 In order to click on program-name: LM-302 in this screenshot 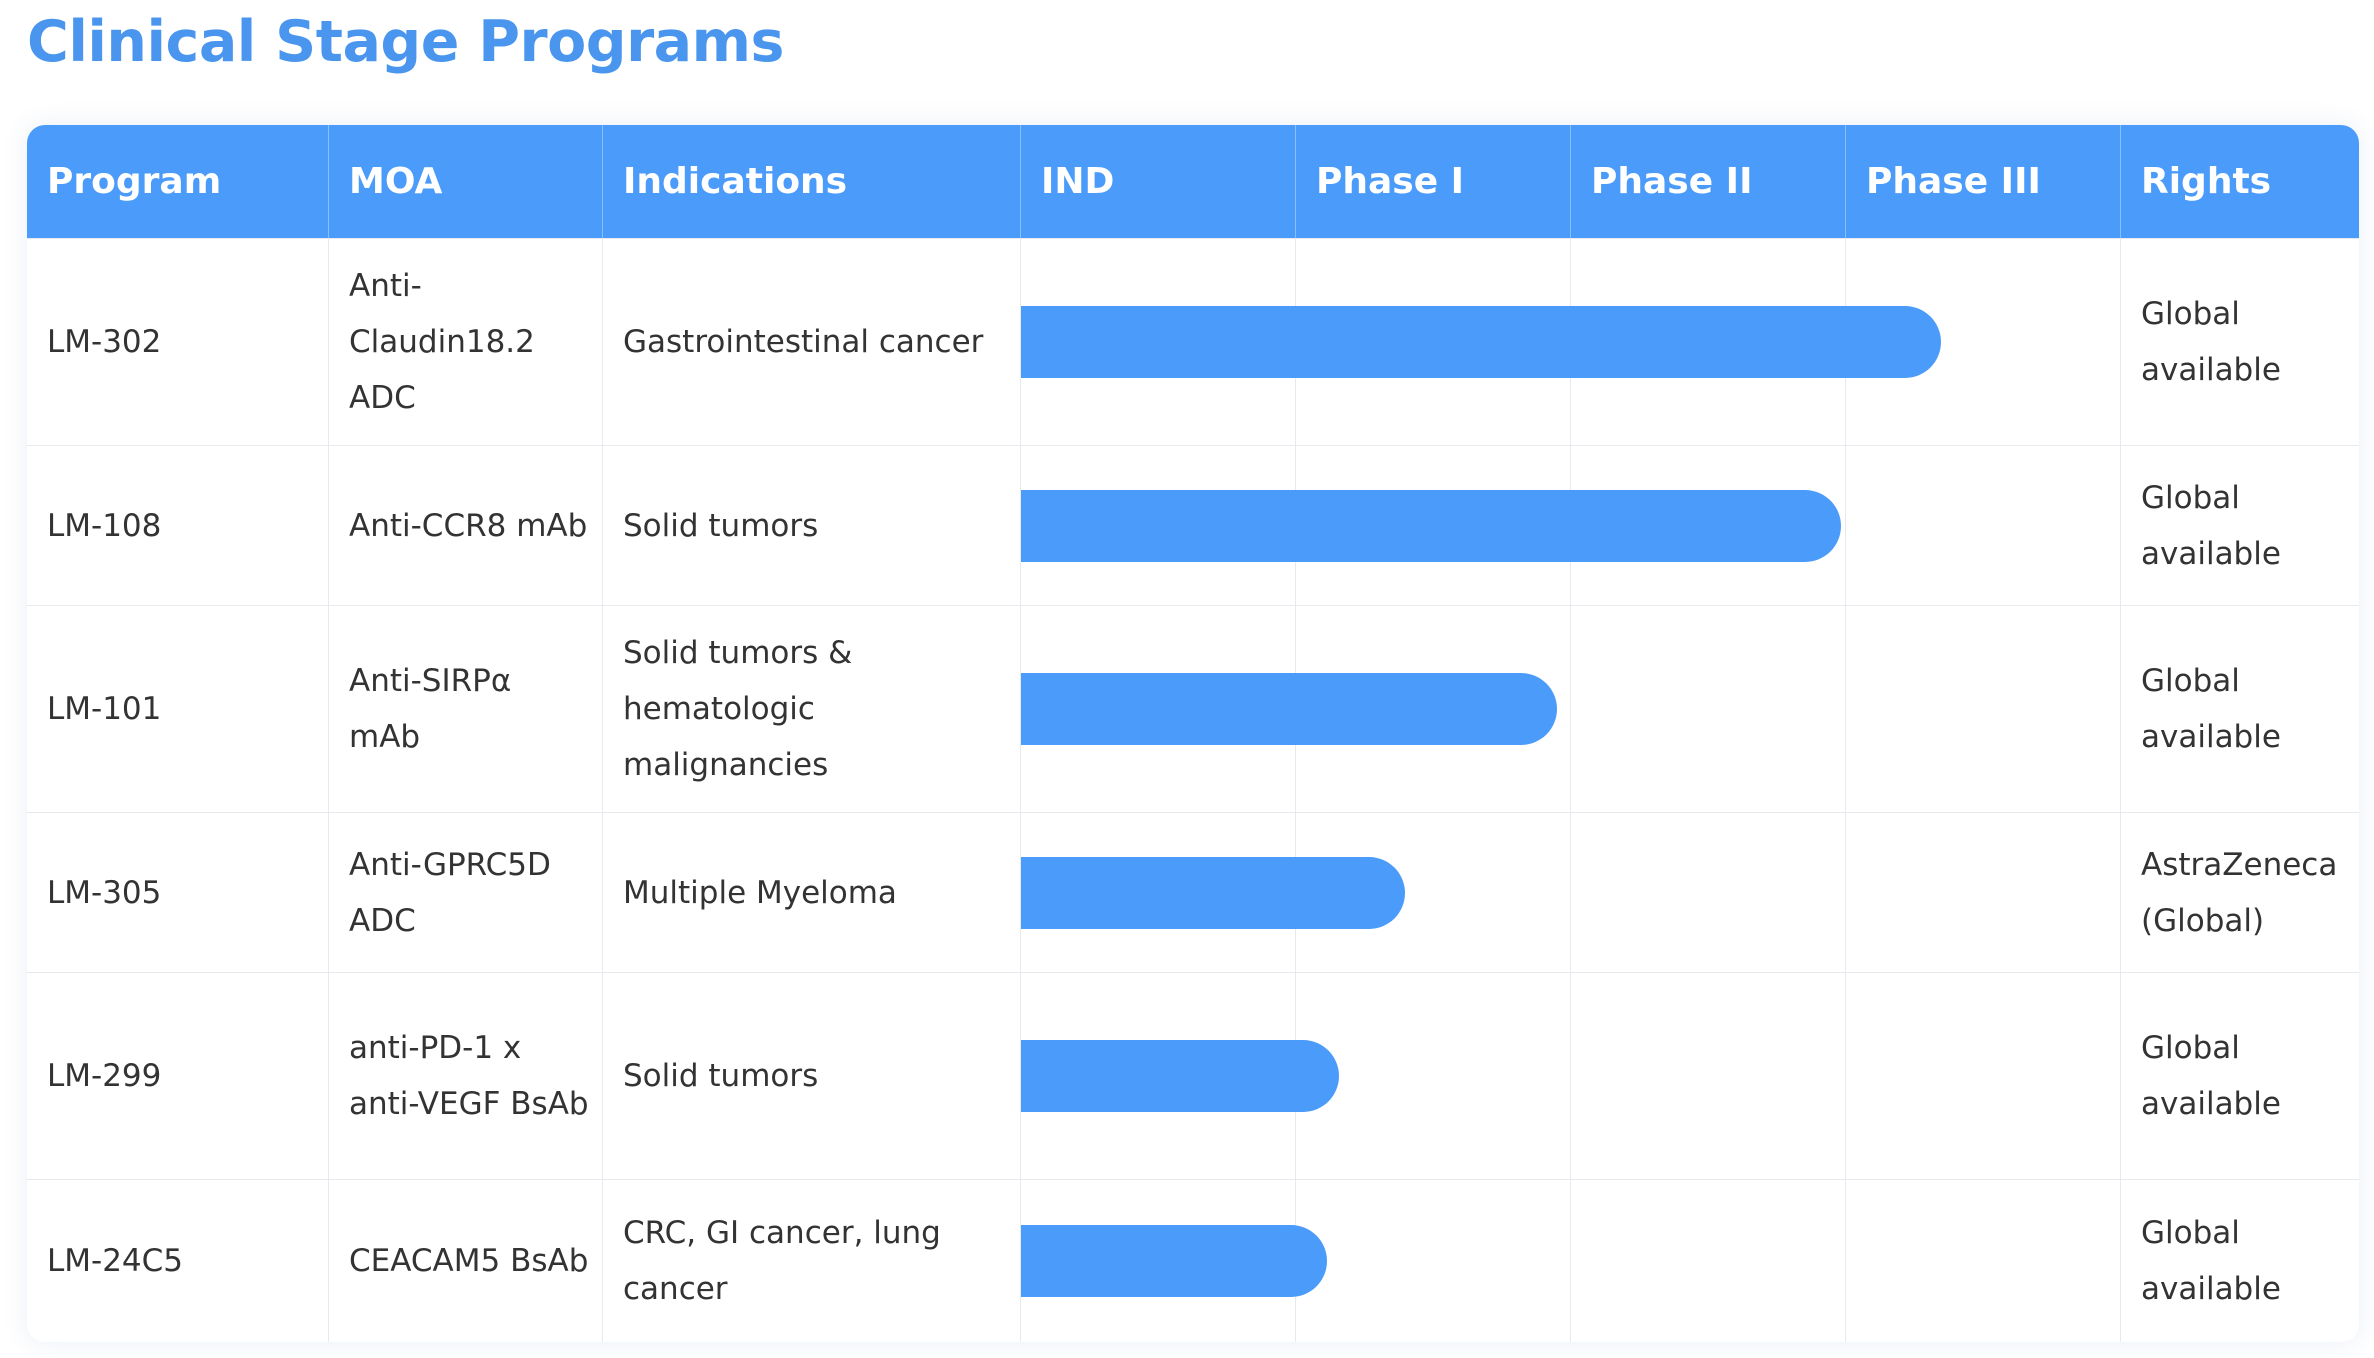, I will do `click(104, 342)`.